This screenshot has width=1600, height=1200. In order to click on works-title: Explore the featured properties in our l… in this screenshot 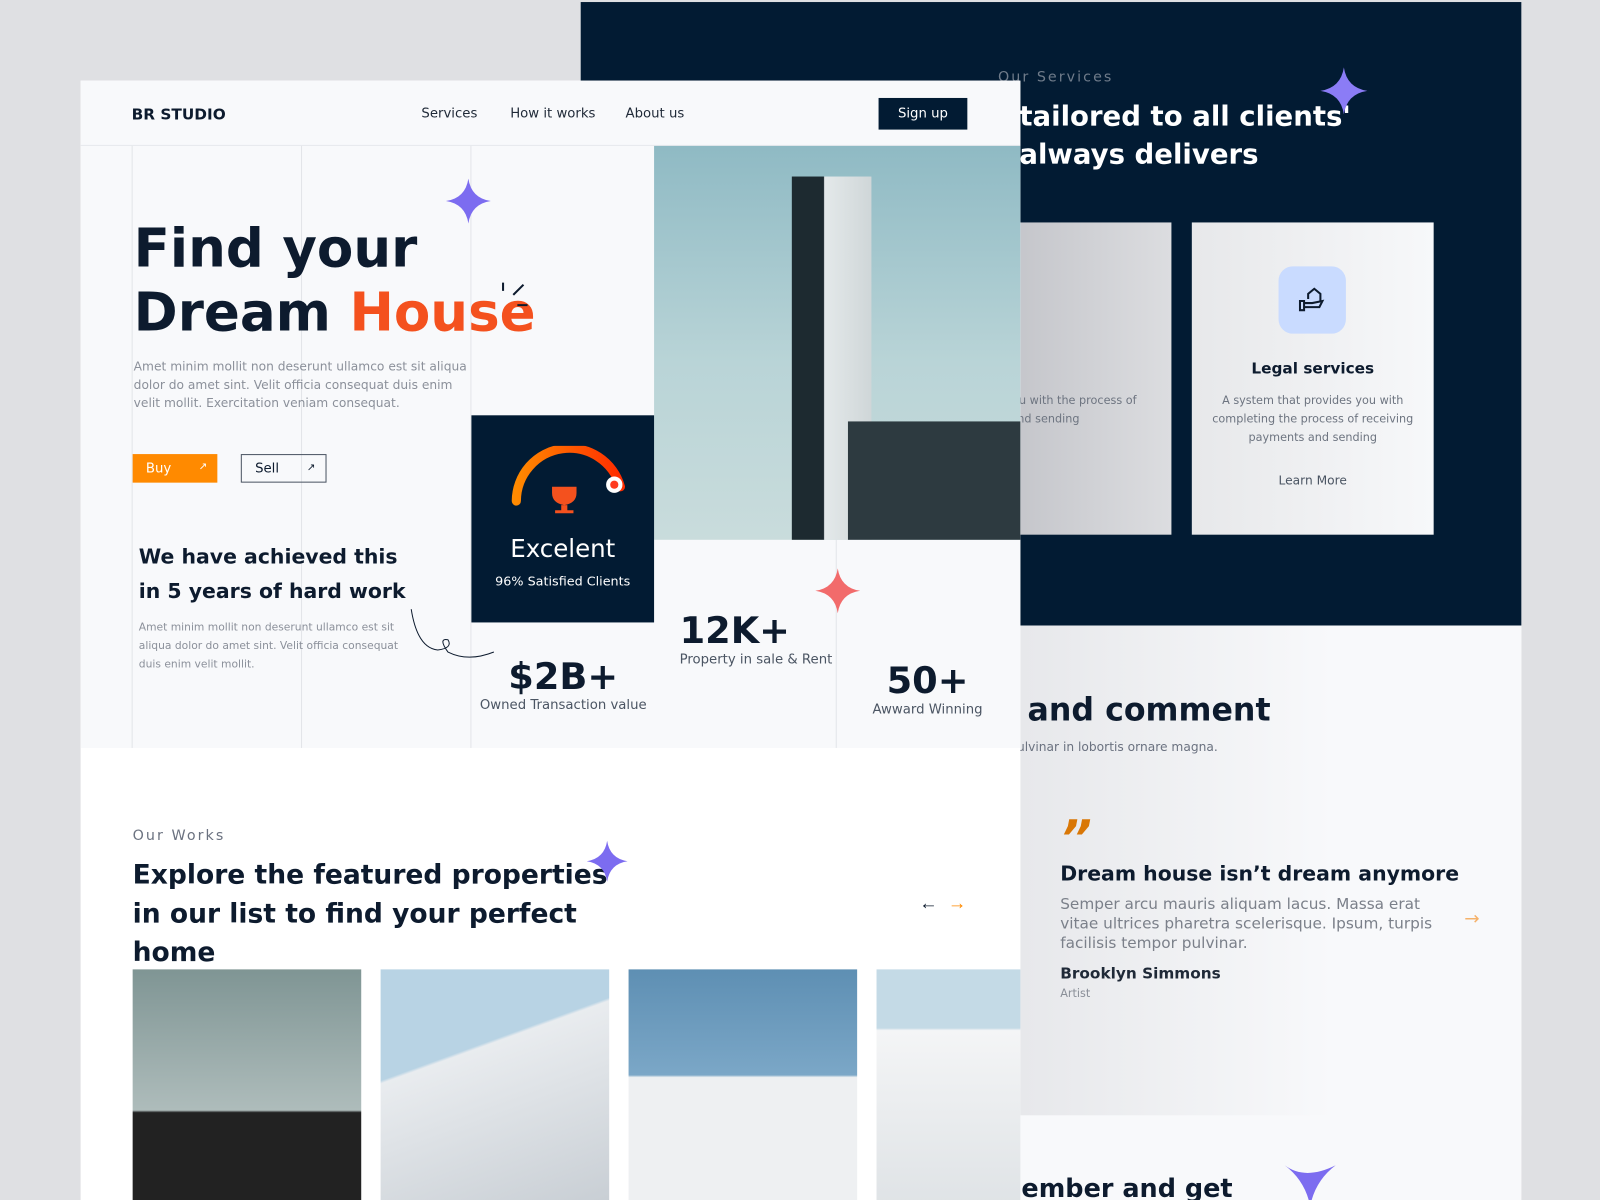, I will do `click(370, 914)`.